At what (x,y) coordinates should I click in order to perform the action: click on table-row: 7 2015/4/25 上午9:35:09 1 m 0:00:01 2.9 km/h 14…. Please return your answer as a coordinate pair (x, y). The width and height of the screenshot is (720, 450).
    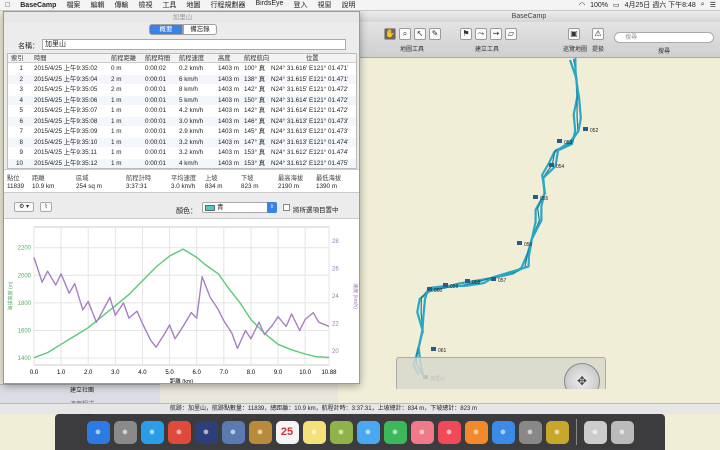
    Looking at the image, I should click on (182, 131).